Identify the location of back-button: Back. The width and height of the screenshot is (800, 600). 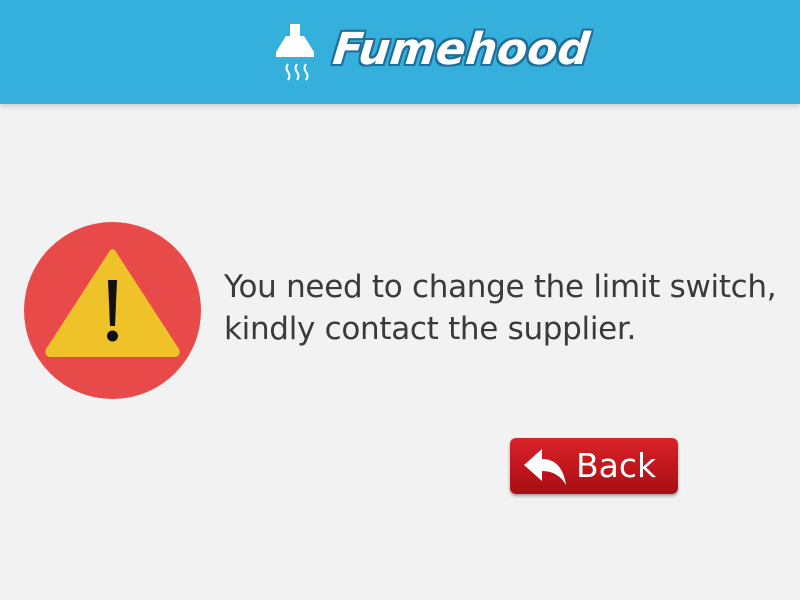
(594, 466).